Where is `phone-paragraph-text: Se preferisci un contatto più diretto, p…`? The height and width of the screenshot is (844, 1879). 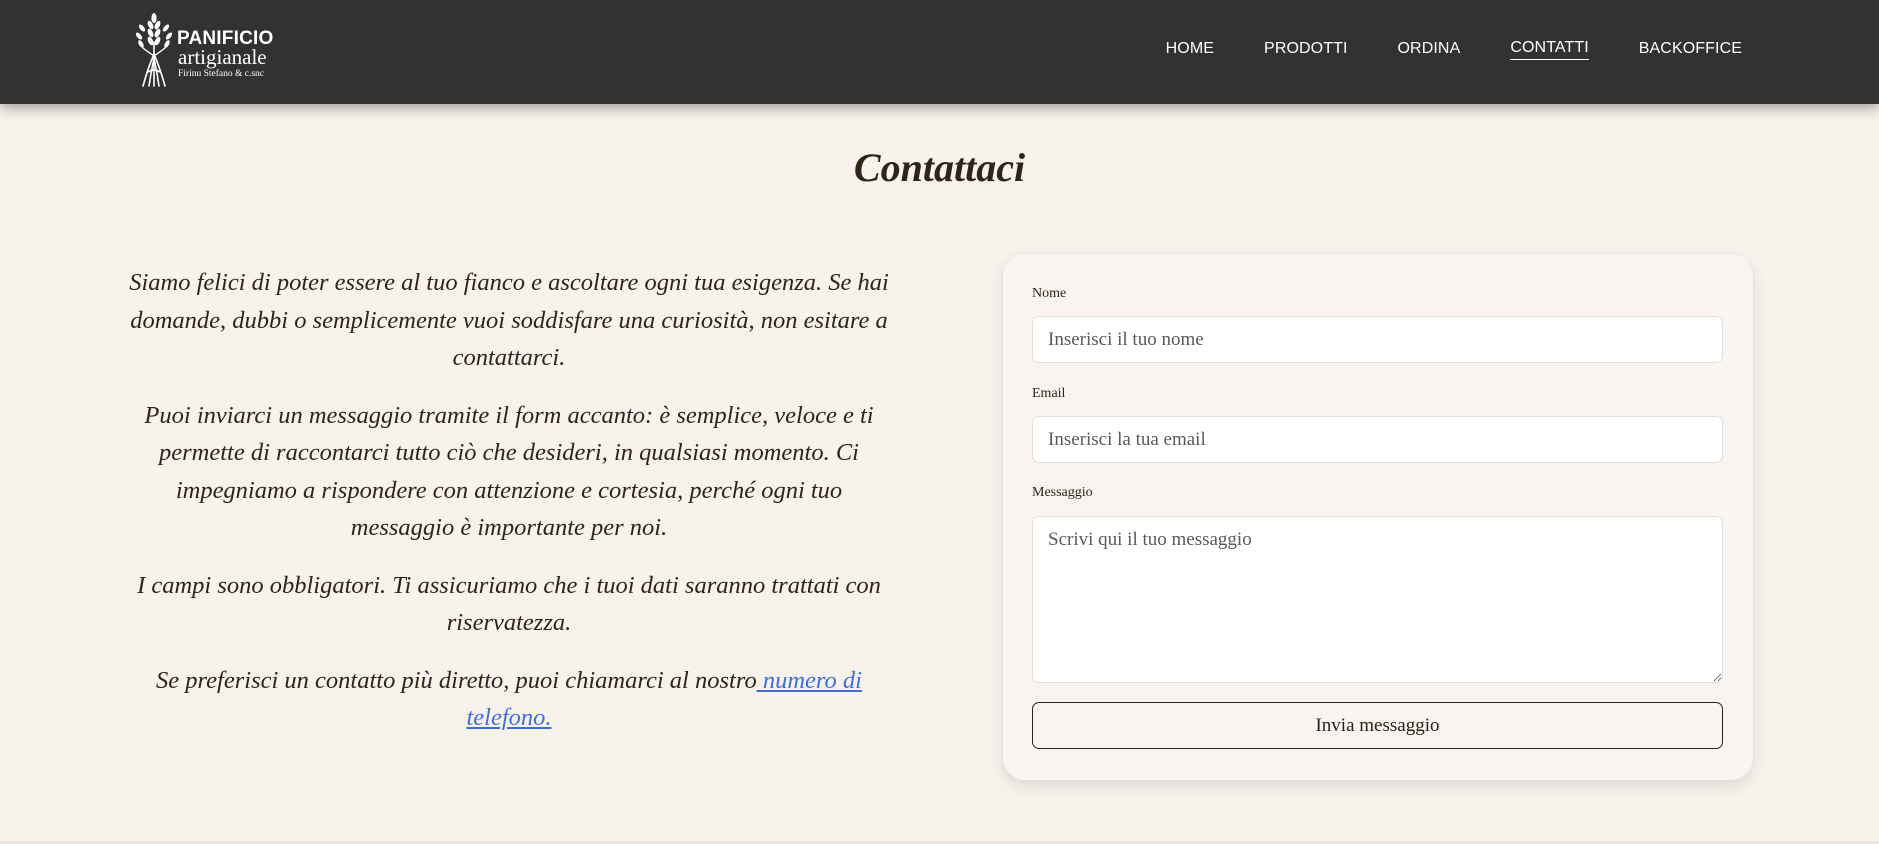 phone-paragraph-text: Se preferisci un contatto più diretto, p… is located at coordinates (456, 680).